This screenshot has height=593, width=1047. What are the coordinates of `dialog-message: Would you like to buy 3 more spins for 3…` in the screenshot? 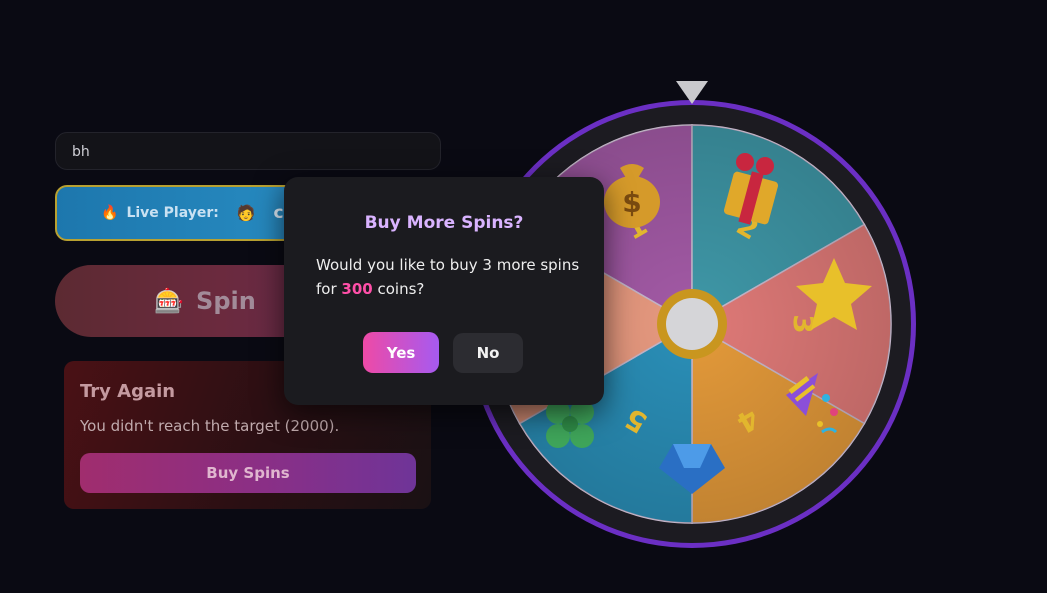 It's located at (451, 277).